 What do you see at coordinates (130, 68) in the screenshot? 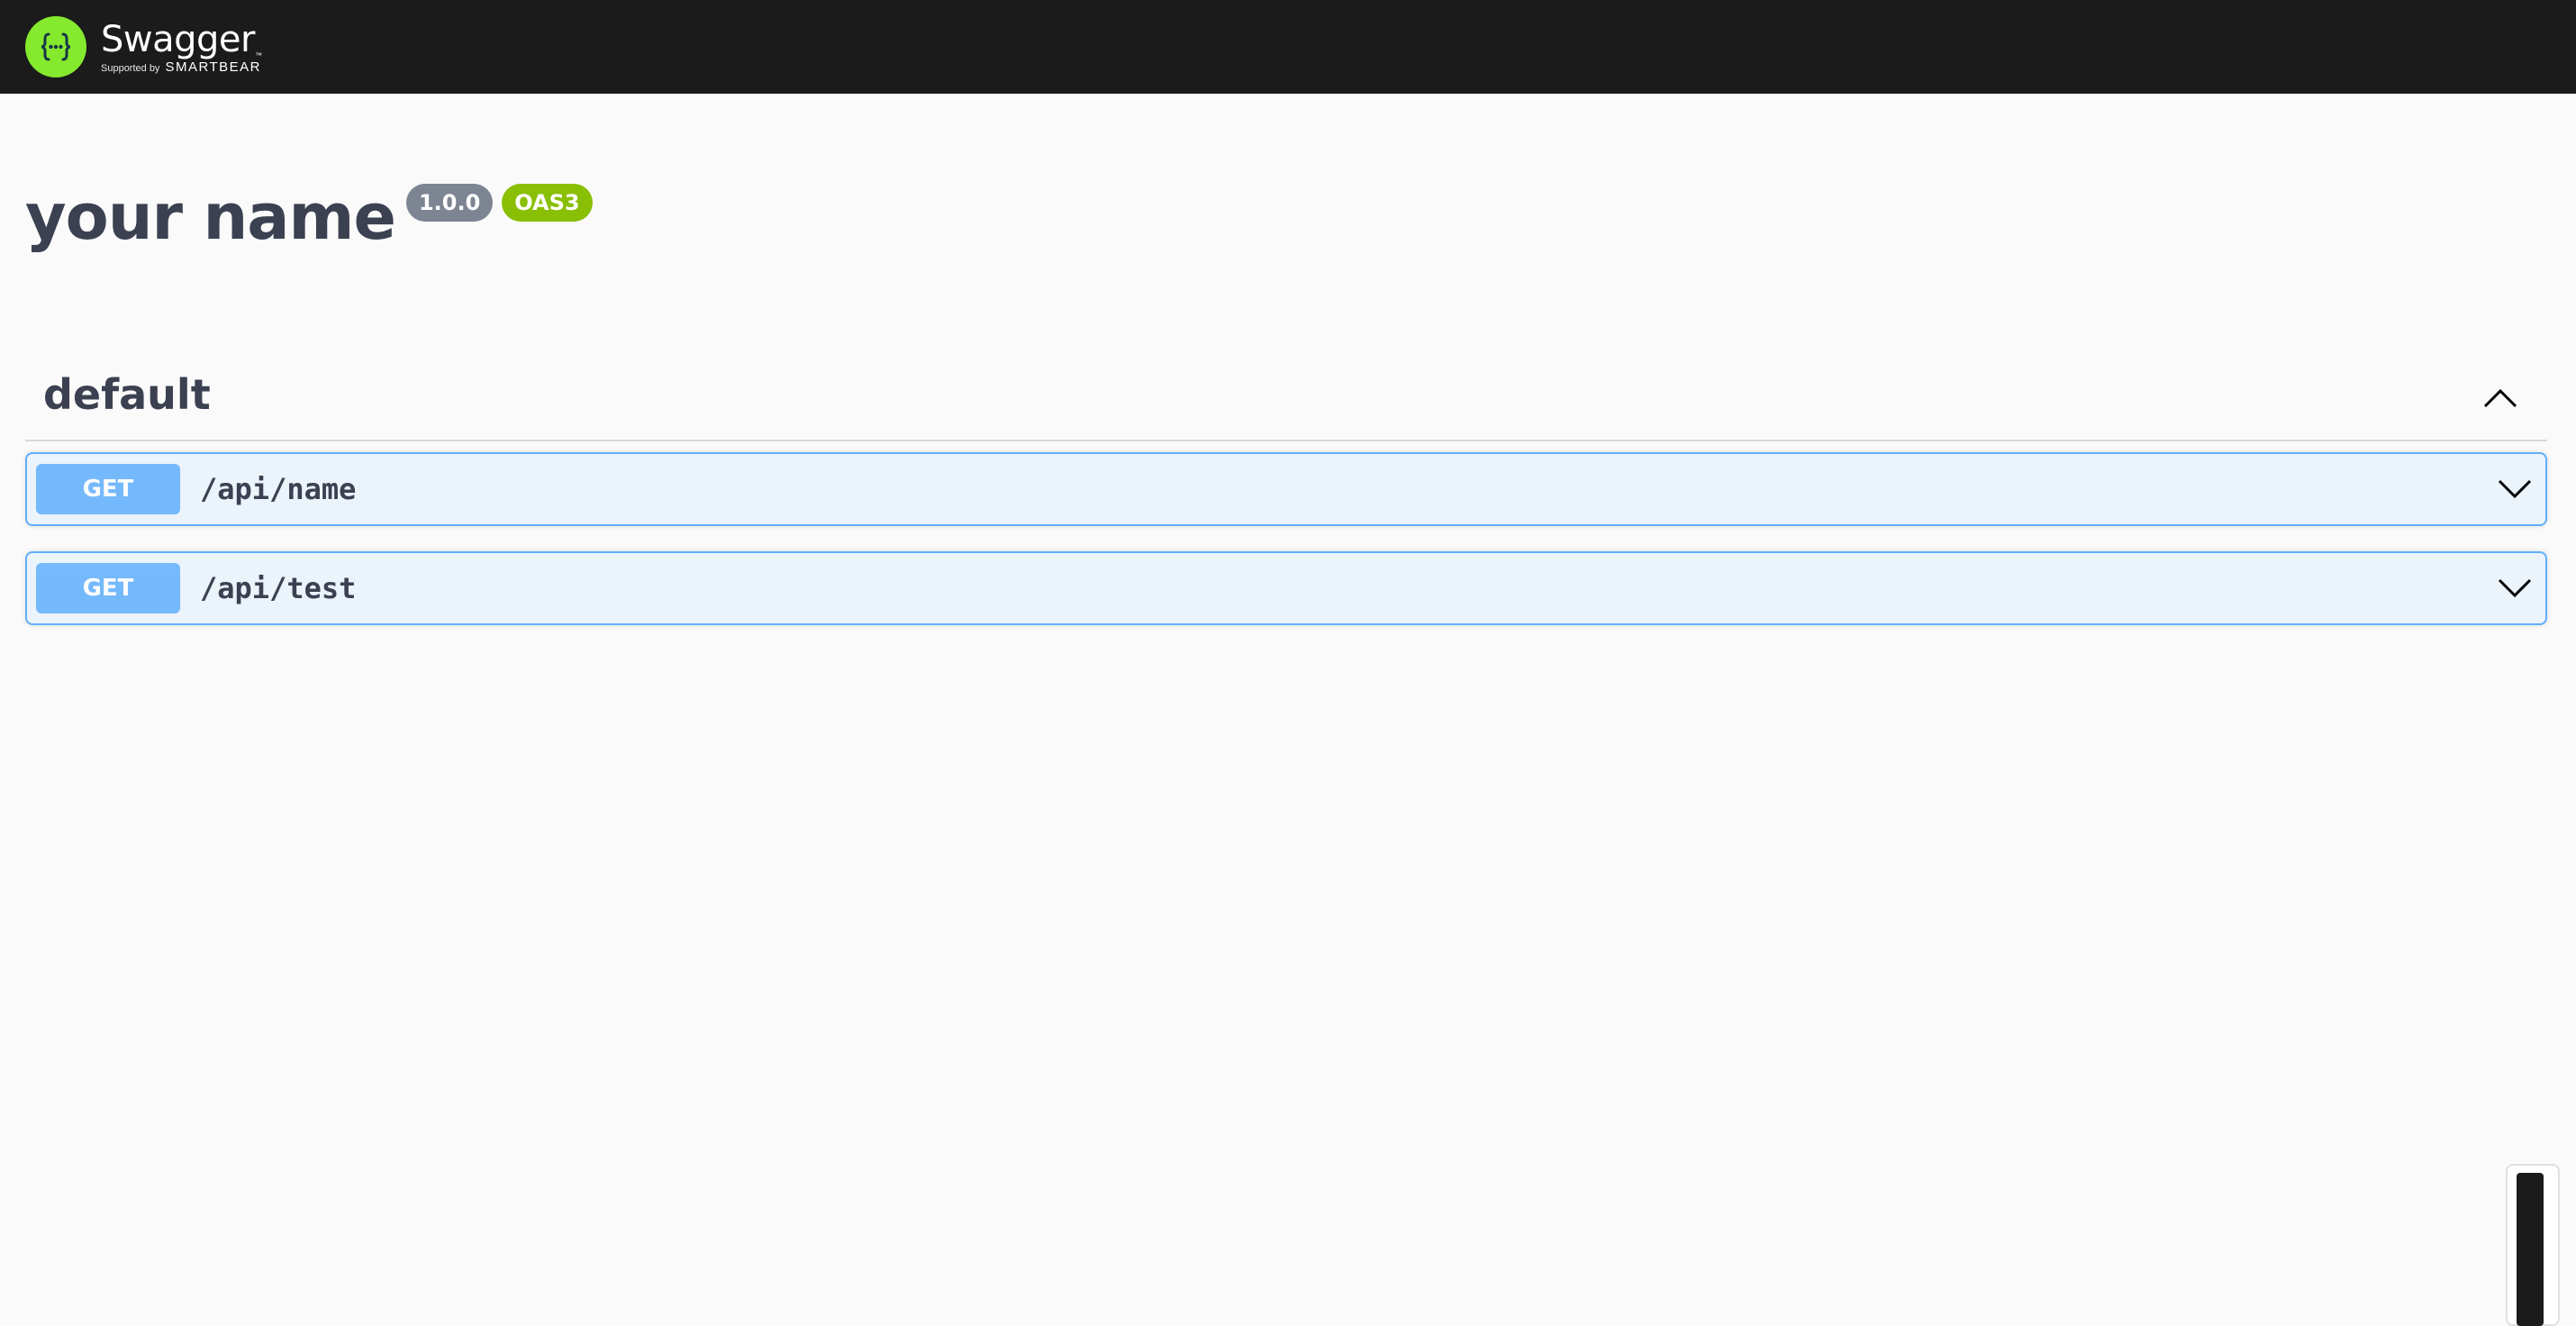
I see `supported-by-label: Supported by` at bounding box center [130, 68].